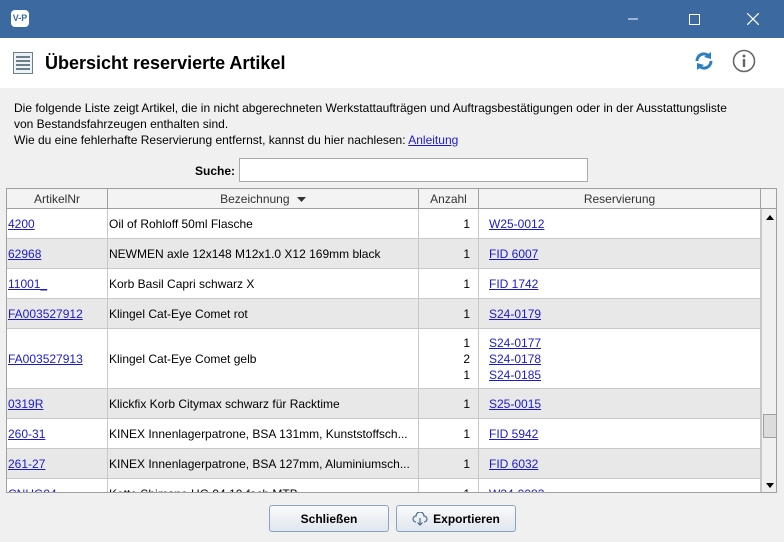 The height and width of the screenshot is (542, 784). I want to click on cell-bezeichnung: Klingel Cat-Eye Comet gelb, so click(263, 358).